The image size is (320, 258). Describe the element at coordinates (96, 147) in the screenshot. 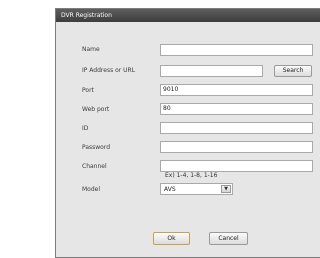

I see `password-label: Password` at that location.